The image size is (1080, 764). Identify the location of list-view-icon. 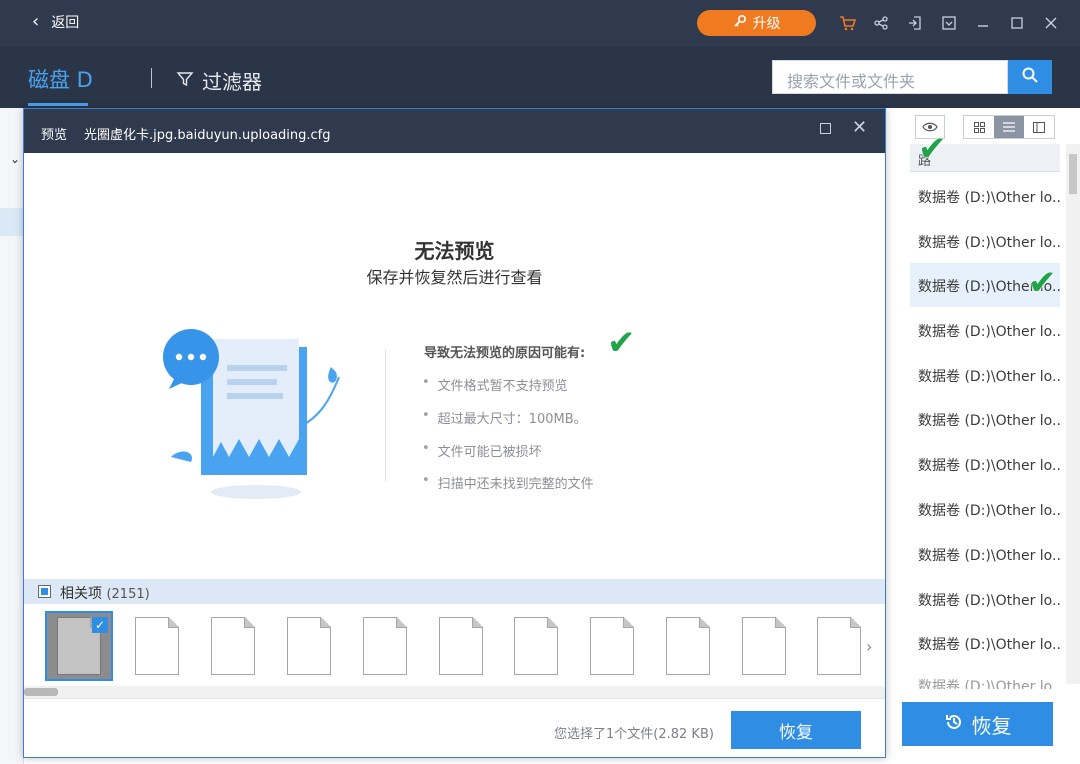
(1009, 127).